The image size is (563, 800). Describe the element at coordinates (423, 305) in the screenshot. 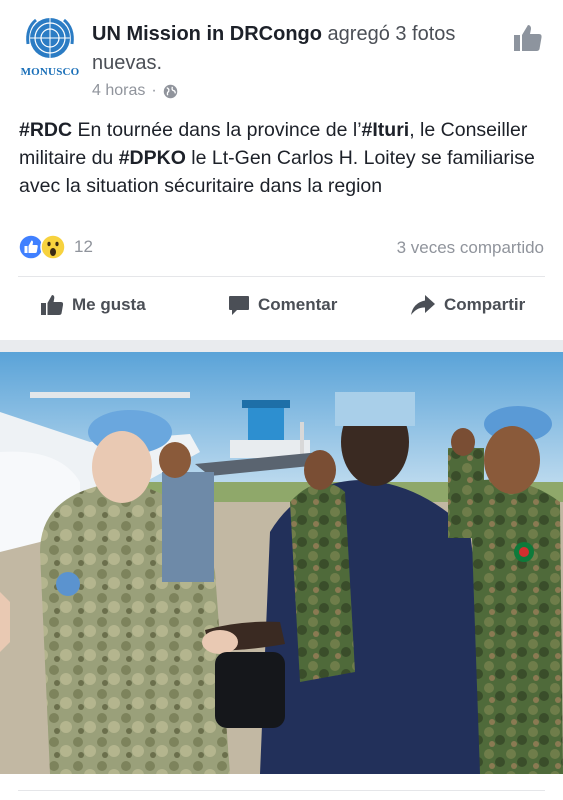

I see `share-arrow-icon` at that location.